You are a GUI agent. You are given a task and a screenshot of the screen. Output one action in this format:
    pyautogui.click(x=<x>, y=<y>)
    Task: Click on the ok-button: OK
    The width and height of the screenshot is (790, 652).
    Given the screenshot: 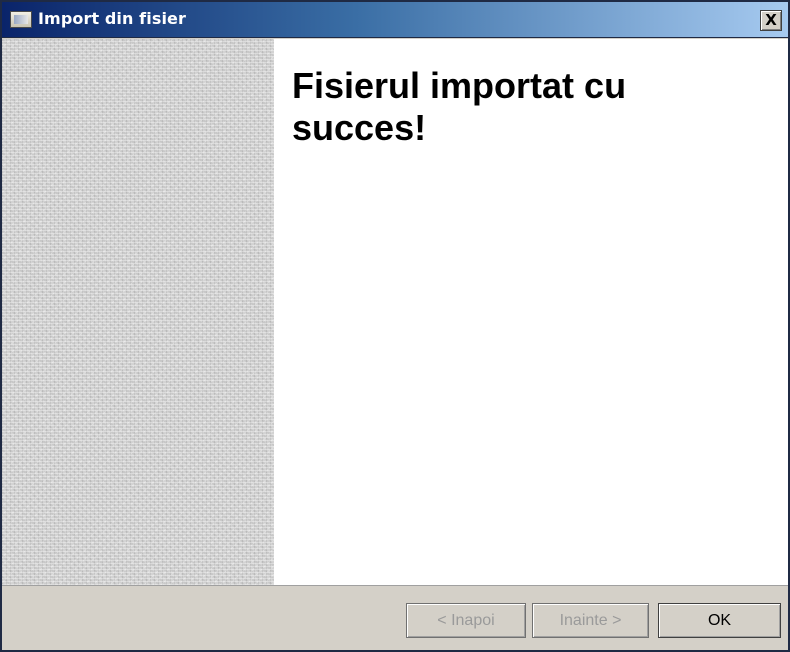 What is the action you would take?
    pyautogui.click(x=719, y=620)
    